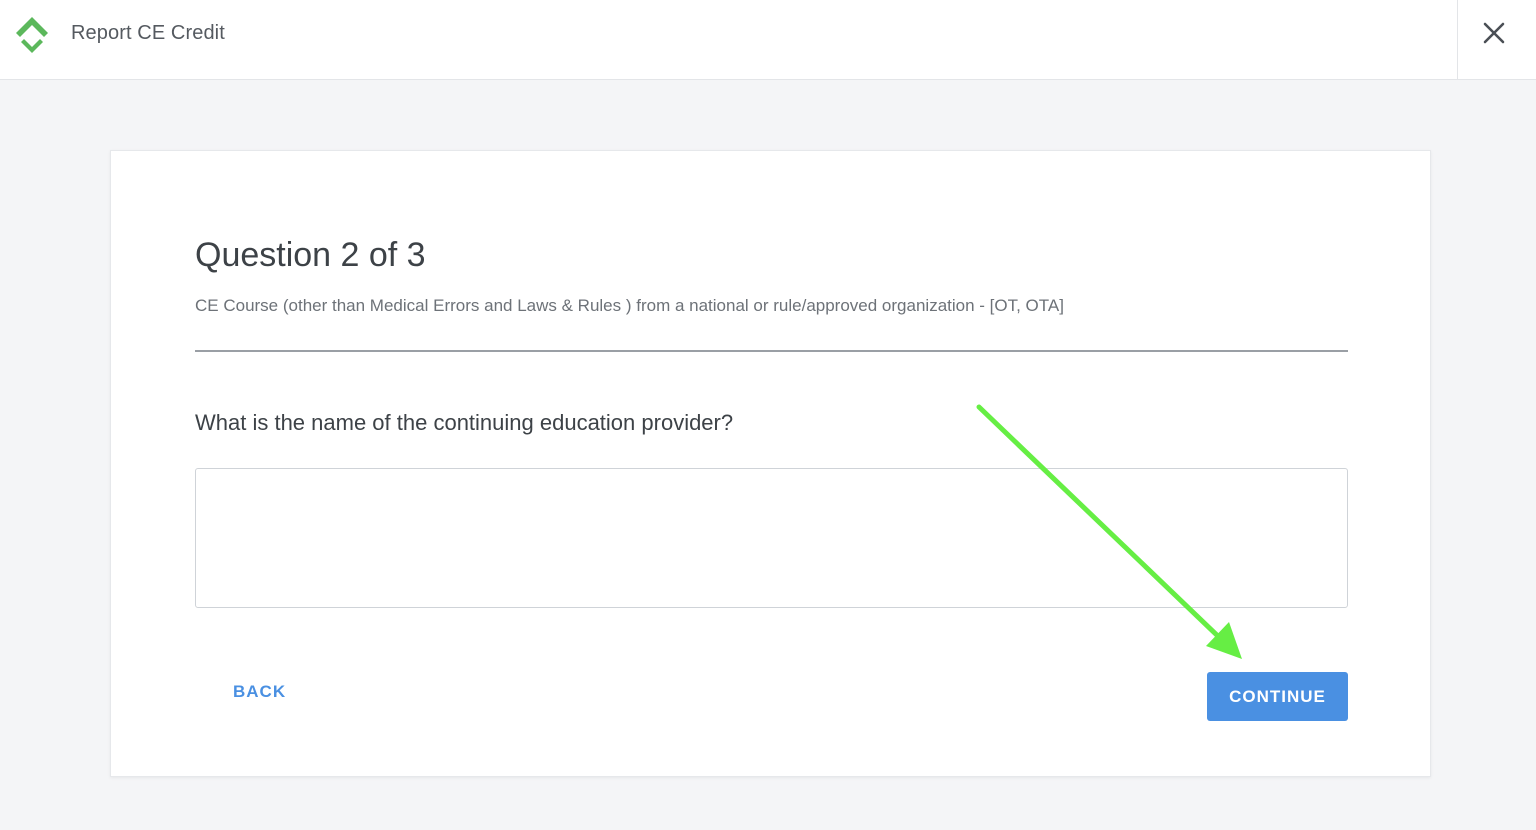 The height and width of the screenshot is (830, 1536). I want to click on close-button, so click(1496, 39).